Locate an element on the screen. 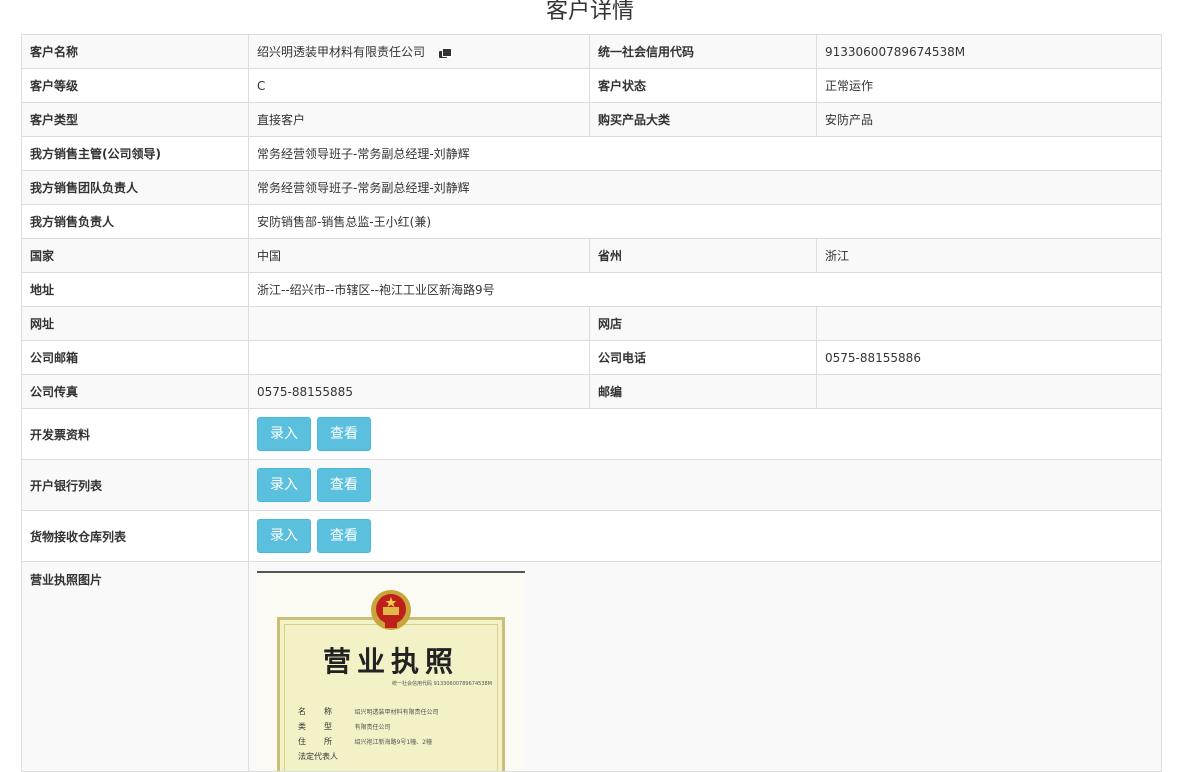 This screenshot has width=1180, height=772. customer-type-value: 直接客户 is located at coordinates (419, 119).